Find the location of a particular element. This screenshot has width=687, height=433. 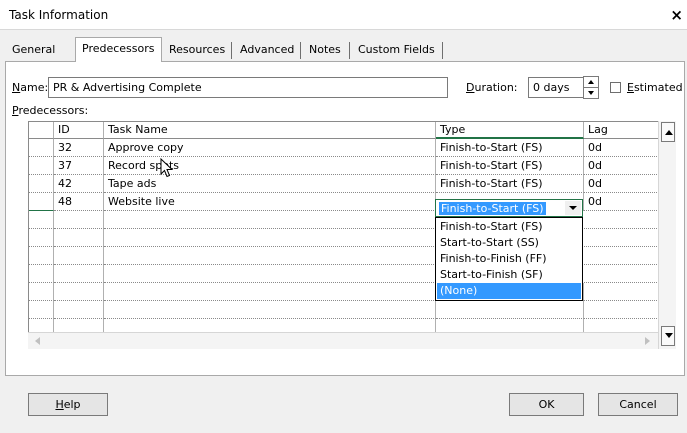

type-combobox: Finish-to-Start (FS) is located at coordinates (509, 208).